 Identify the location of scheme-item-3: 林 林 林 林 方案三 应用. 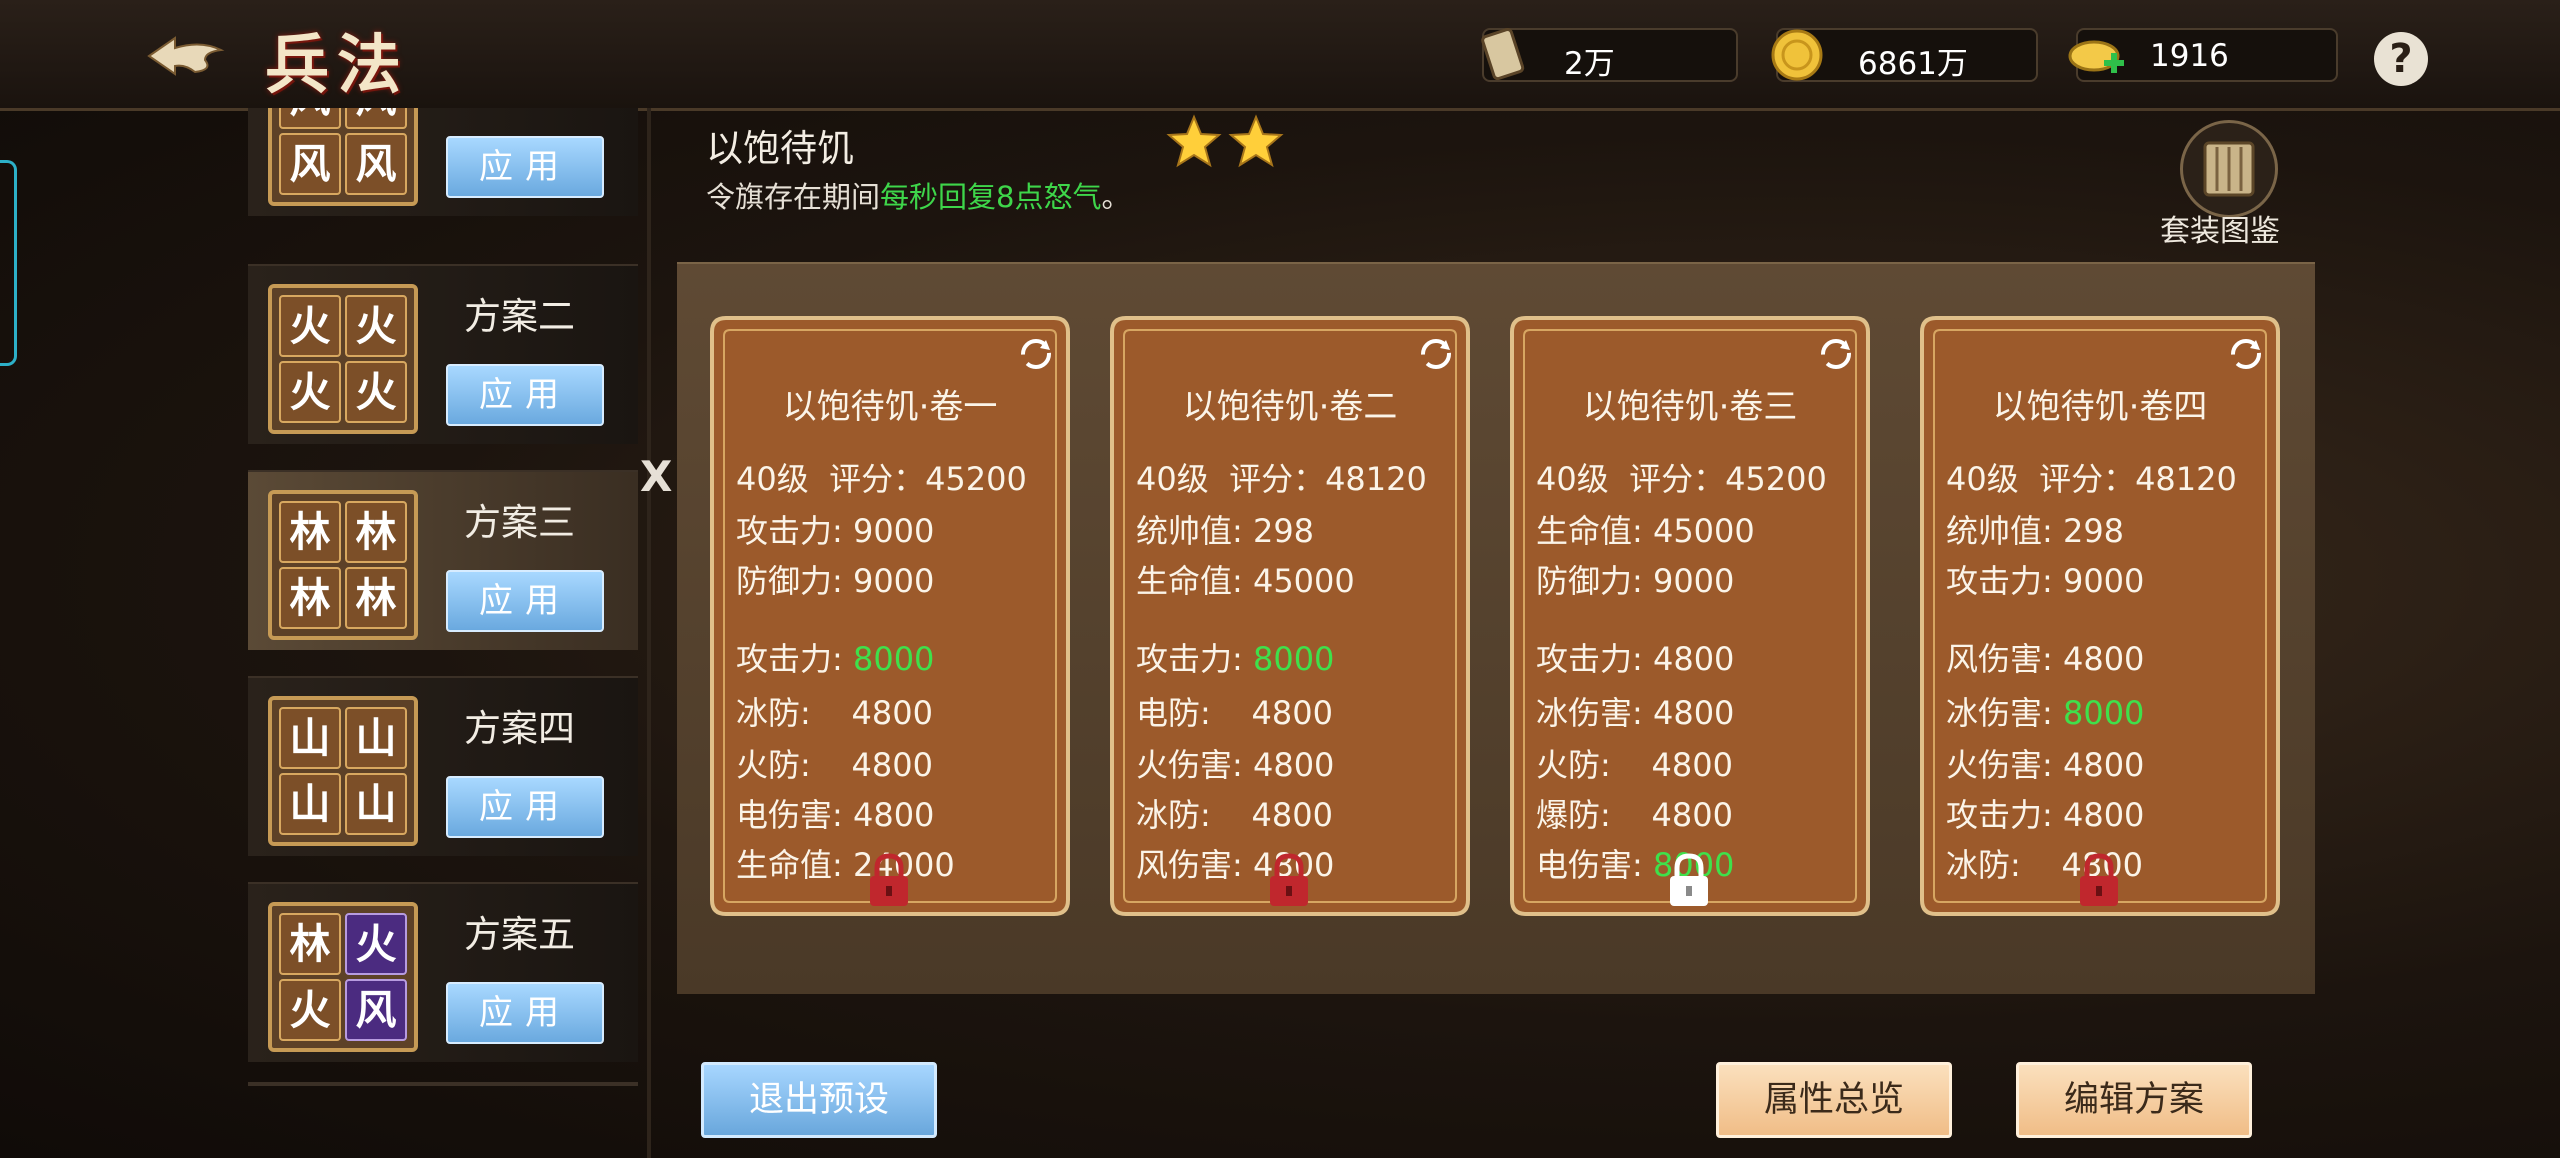
(443, 560).